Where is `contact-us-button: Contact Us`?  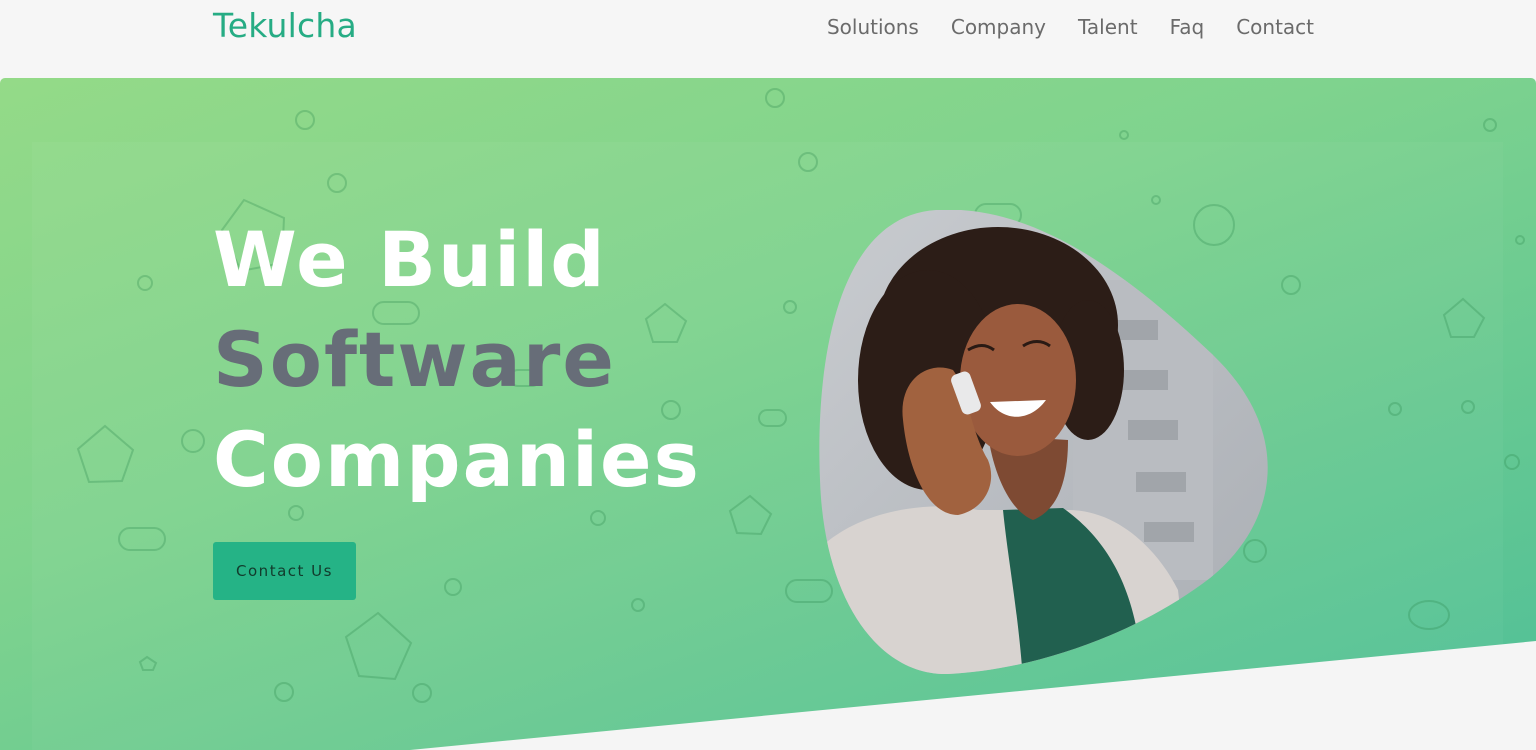
contact-us-button: Contact Us is located at coordinates (284, 571).